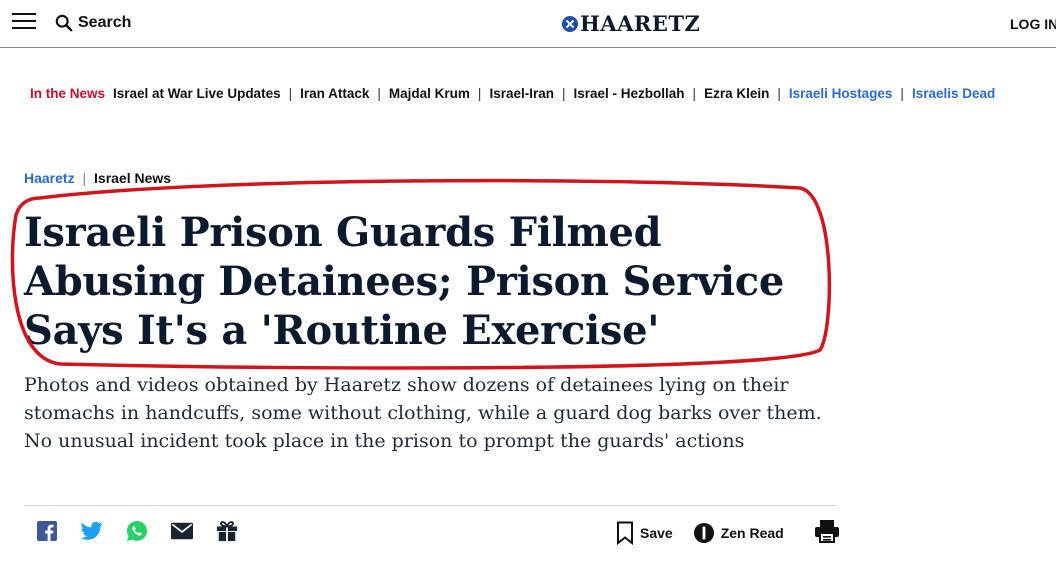 The image size is (1056, 568). I want to click on article-actions: Save Zen Read, so click(728, 532).